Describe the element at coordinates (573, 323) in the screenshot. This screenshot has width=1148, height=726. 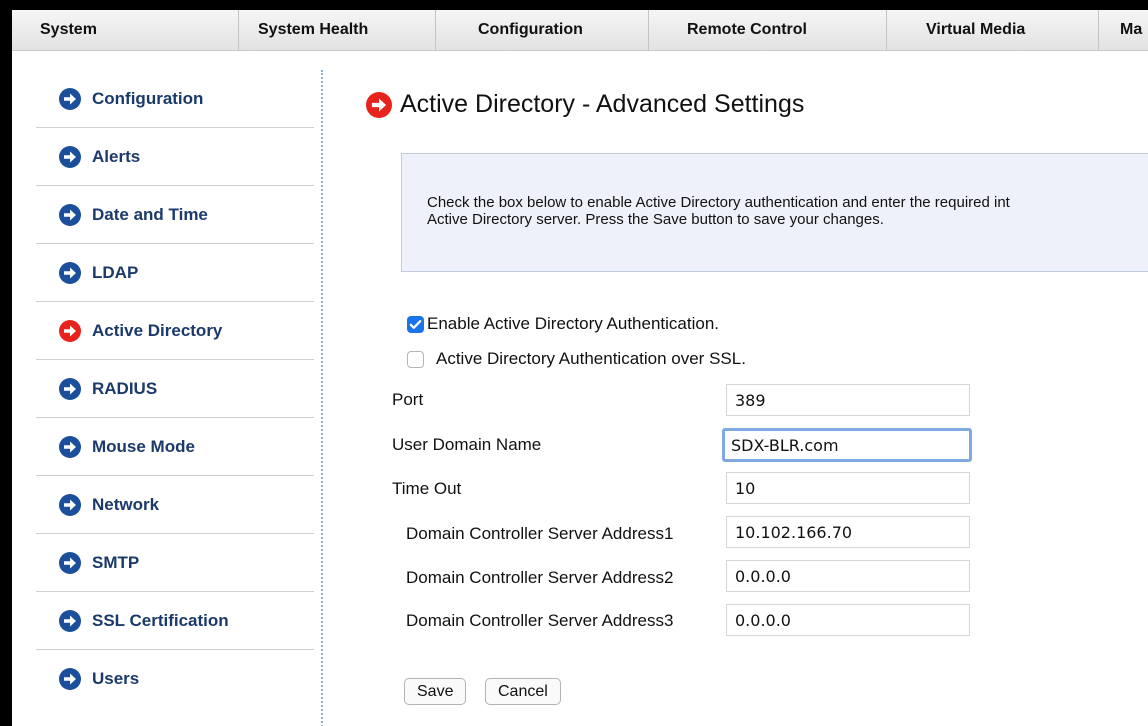
I see `enable-ad-label: Enable Active Directory Authentication.` at that location.